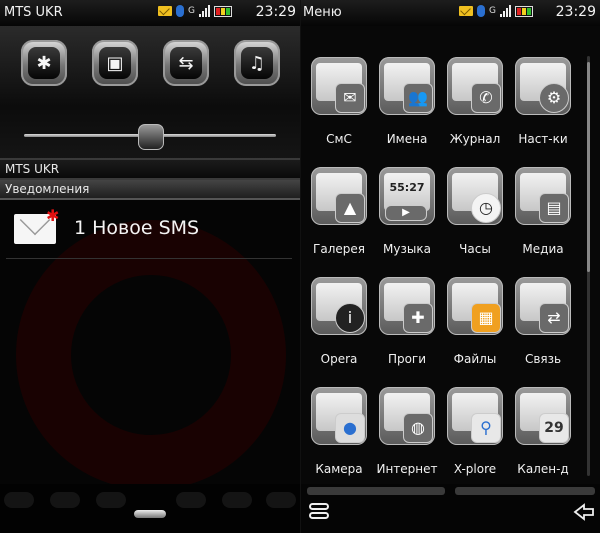 The width and height of the screenshot is (600, 533). I want to click on app-media: ▤ Медиа, so click(543, 212).